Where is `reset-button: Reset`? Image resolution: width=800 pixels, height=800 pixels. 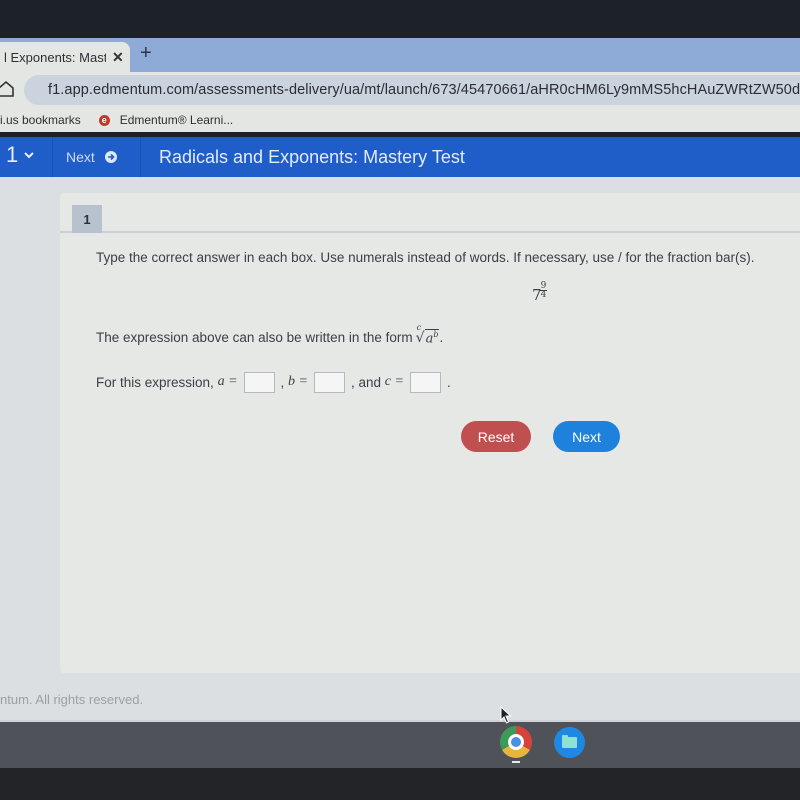 reset-button: Reset is located at coordinates (496, 436).